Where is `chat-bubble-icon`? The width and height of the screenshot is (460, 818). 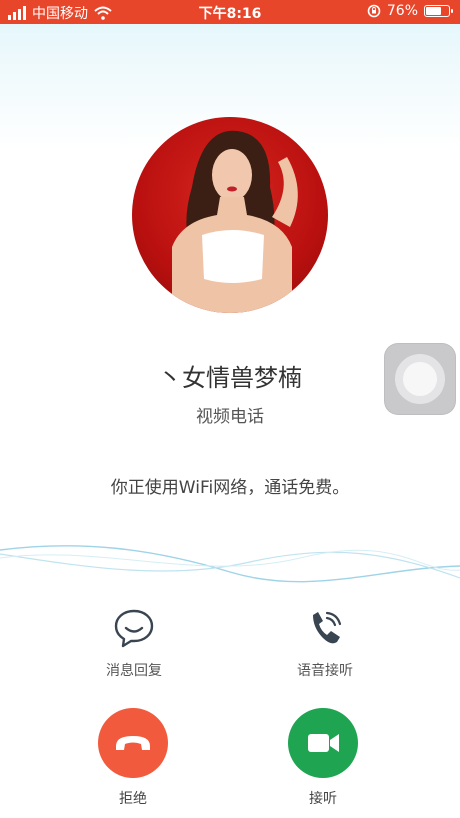 chat-bubble-icon is located at coordinates (134, 628).